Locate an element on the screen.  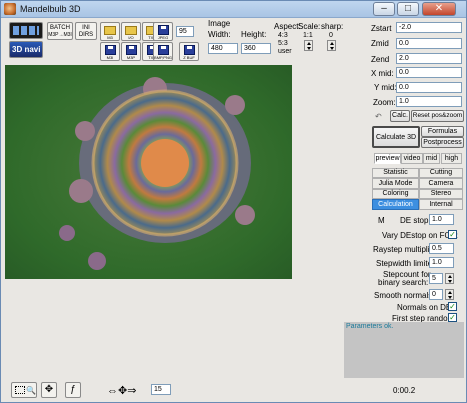
open-m3i-button: M3 is located at coordinates (110, 31).